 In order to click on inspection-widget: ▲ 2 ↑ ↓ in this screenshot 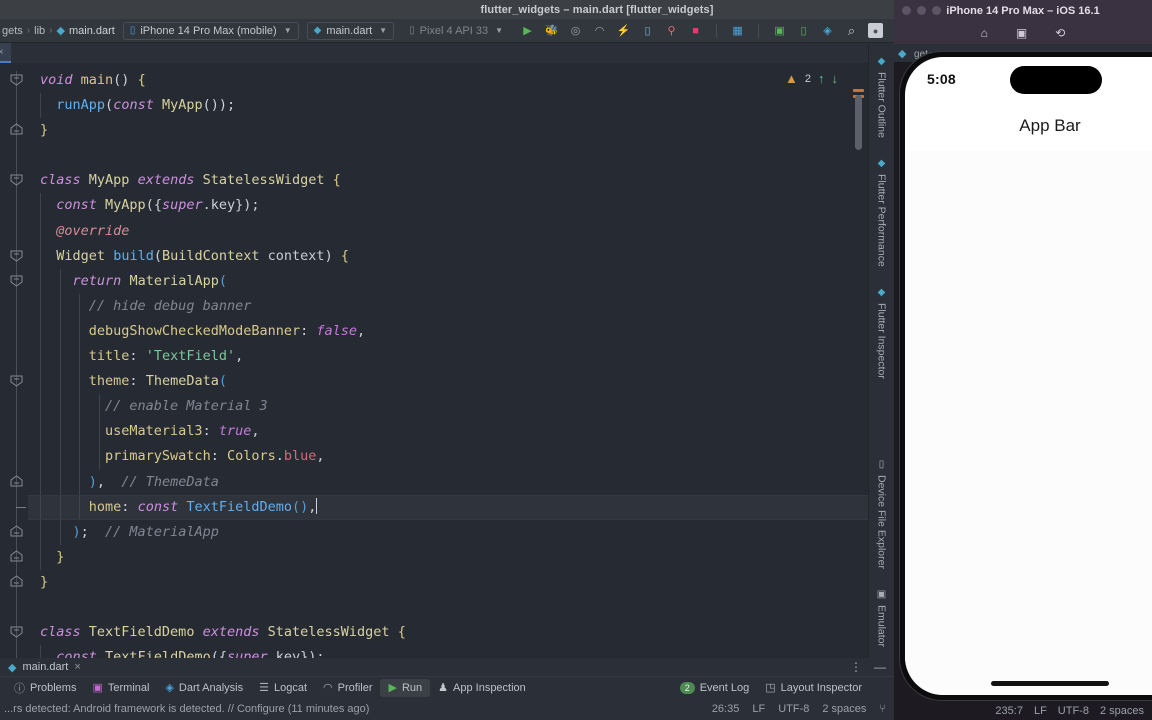, I will do `click(811, 78)`.